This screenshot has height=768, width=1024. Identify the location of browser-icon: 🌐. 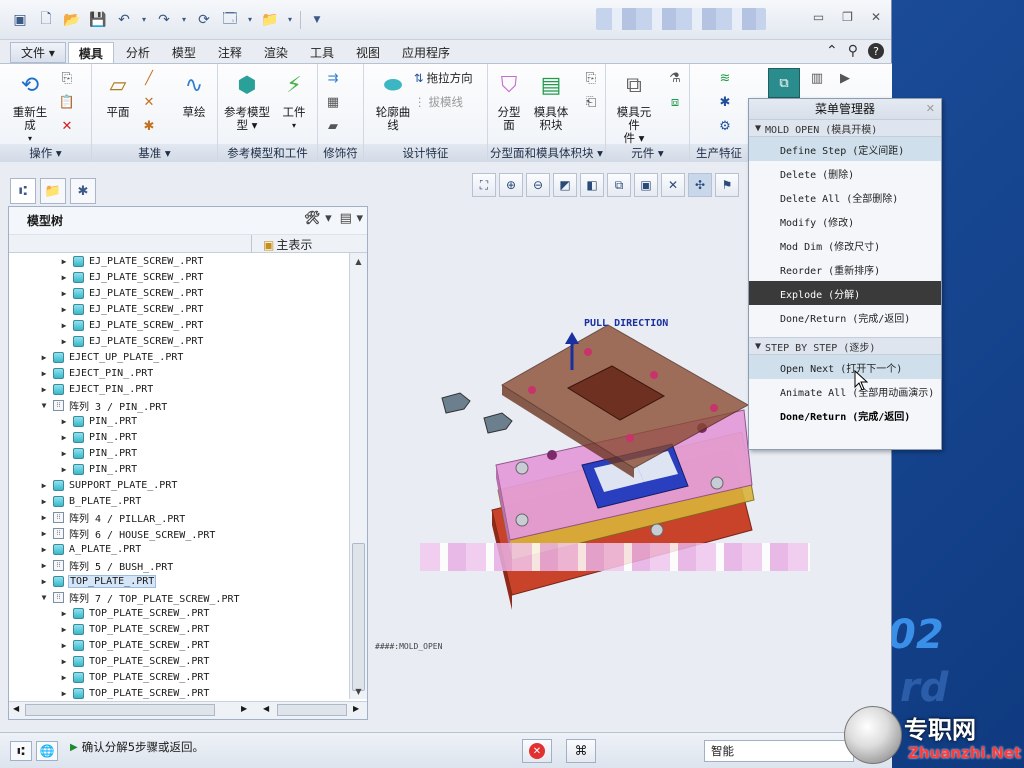
(47, 751).